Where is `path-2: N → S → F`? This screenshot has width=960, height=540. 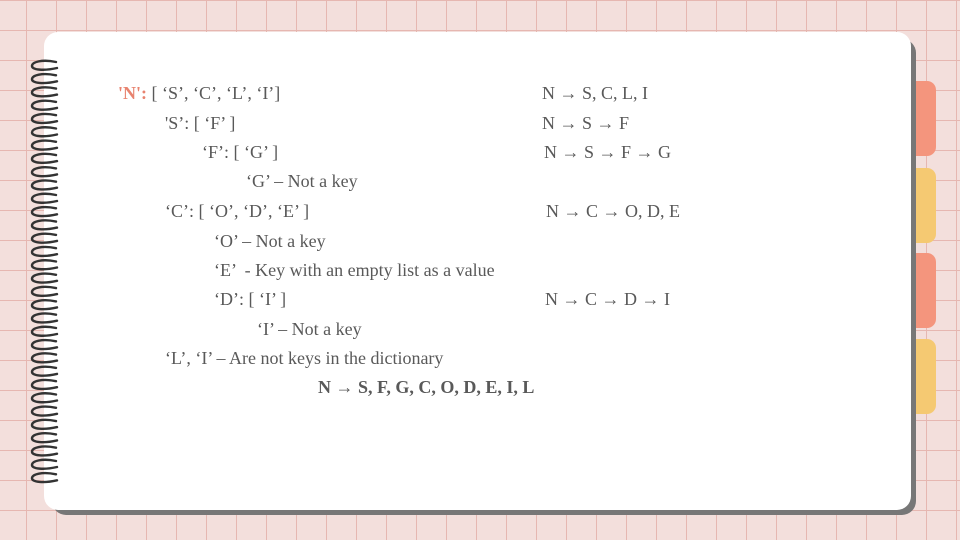 path-2: N → S → F is located at coordinates (586, 123).